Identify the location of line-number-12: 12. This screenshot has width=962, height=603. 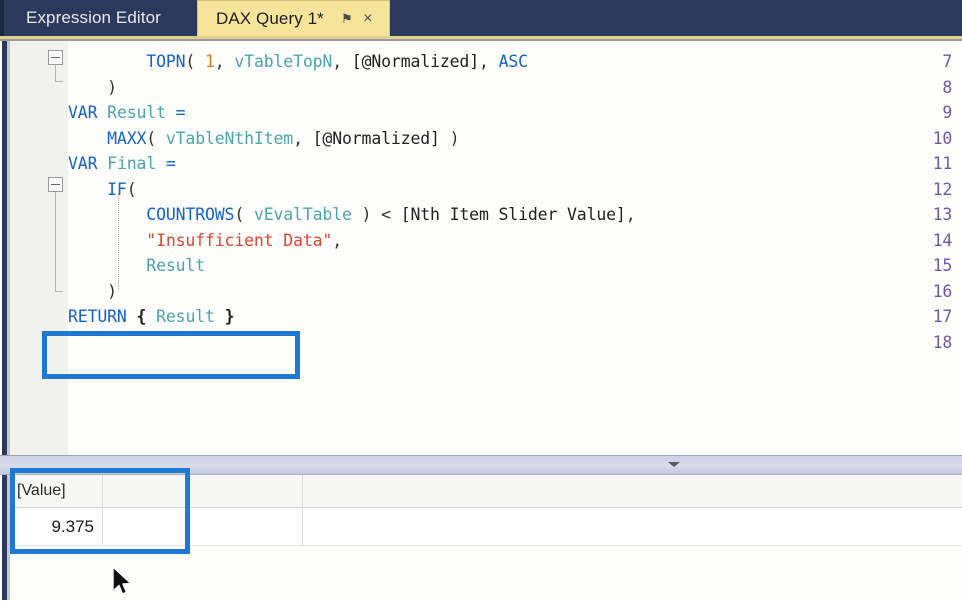
(942, 189).